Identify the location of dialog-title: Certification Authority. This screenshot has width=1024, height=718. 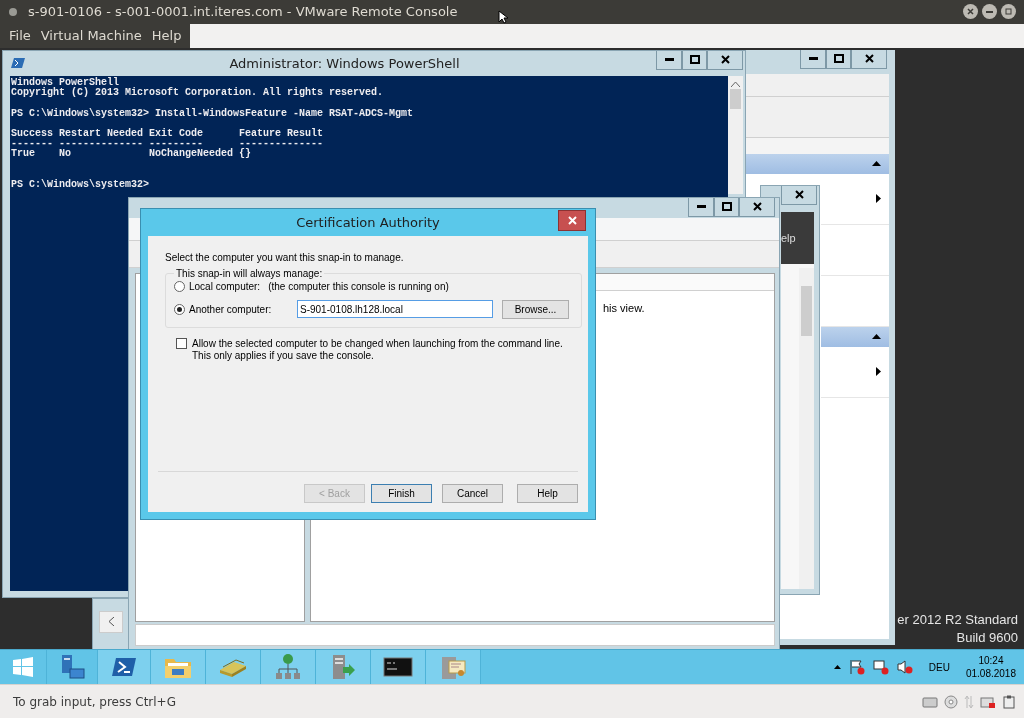
(368, 222).